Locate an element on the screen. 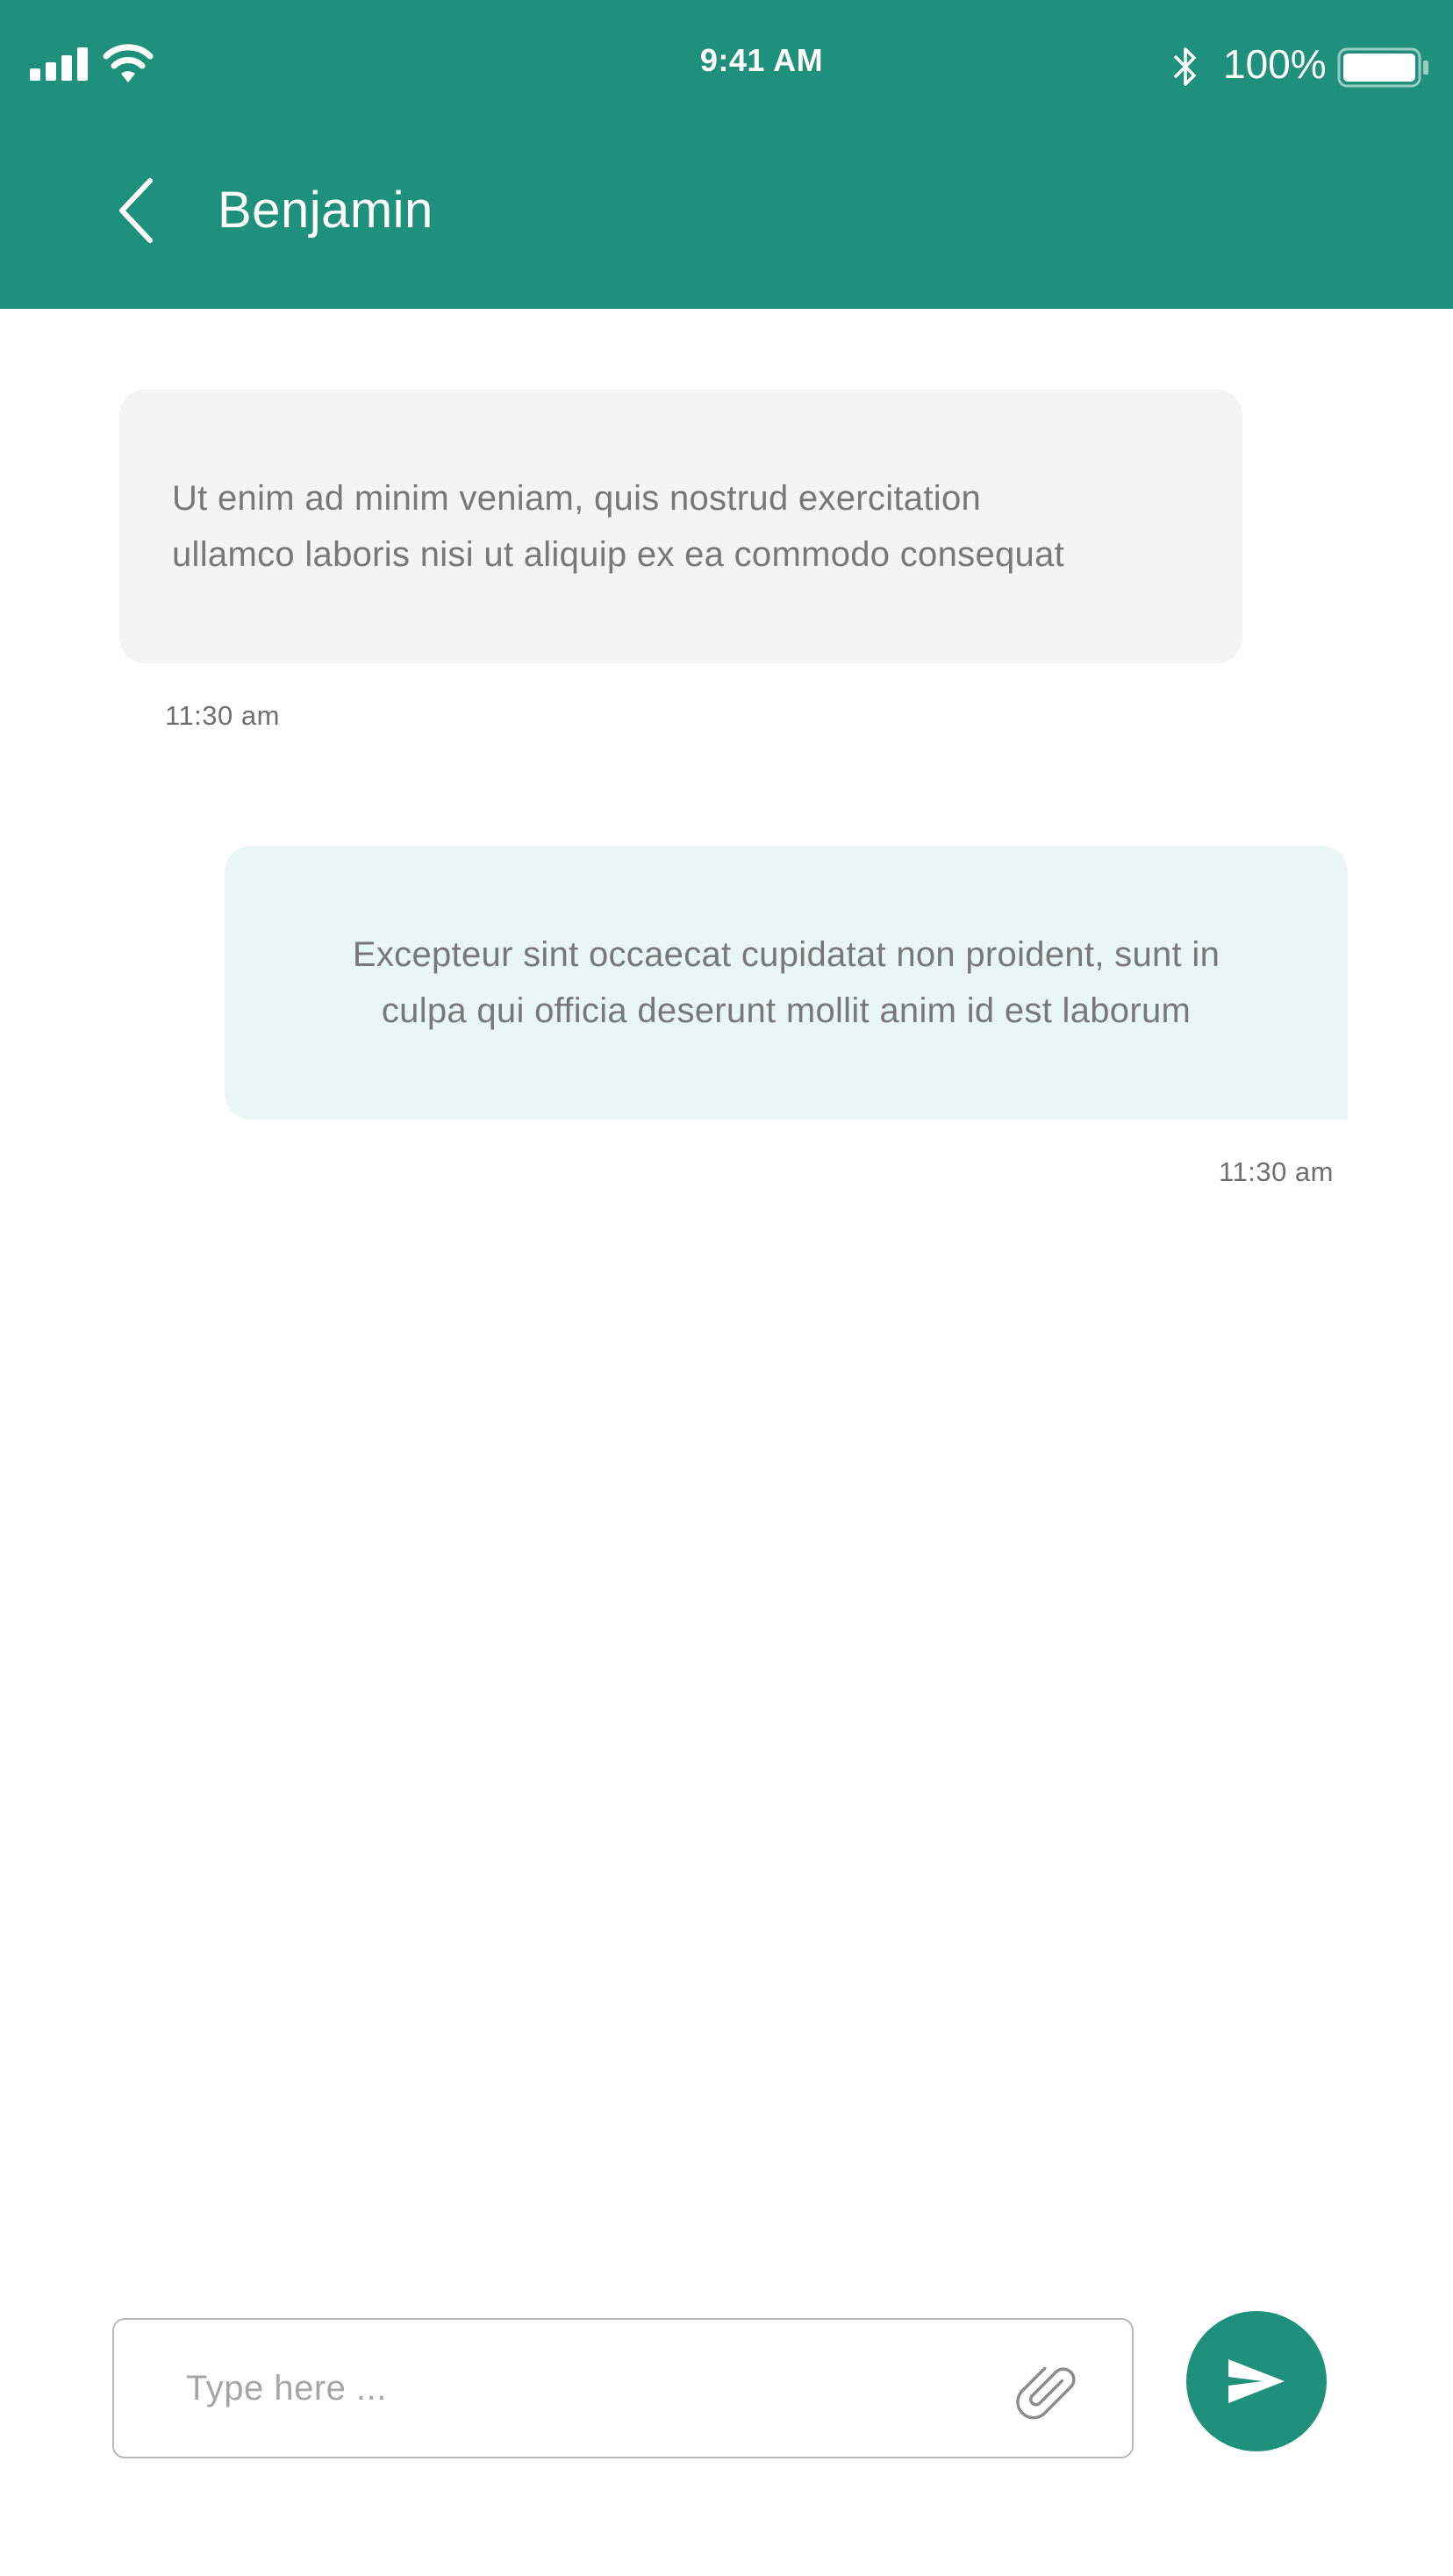 The width and height of the screenshot is (1453, 2576). contact-name: Benjamin is located at coordinates (325, 210).